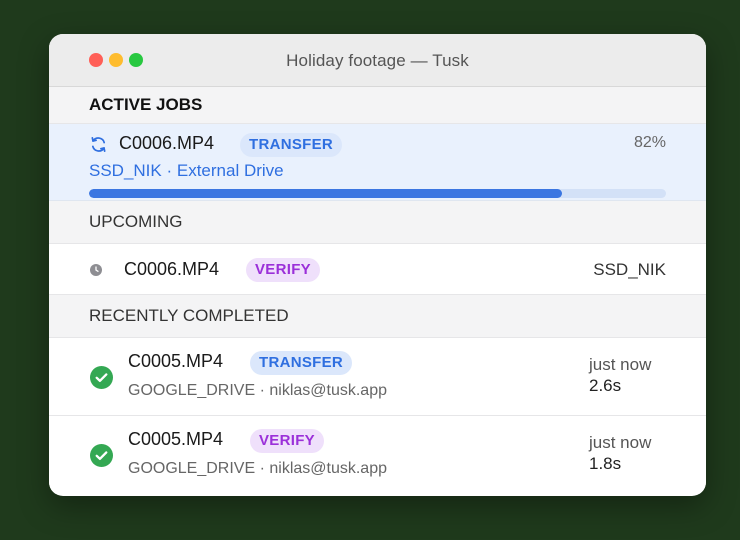  Describe the element at coordinates (649, 142) in the screenshot. I see `progress-percent: 82%` at that location.